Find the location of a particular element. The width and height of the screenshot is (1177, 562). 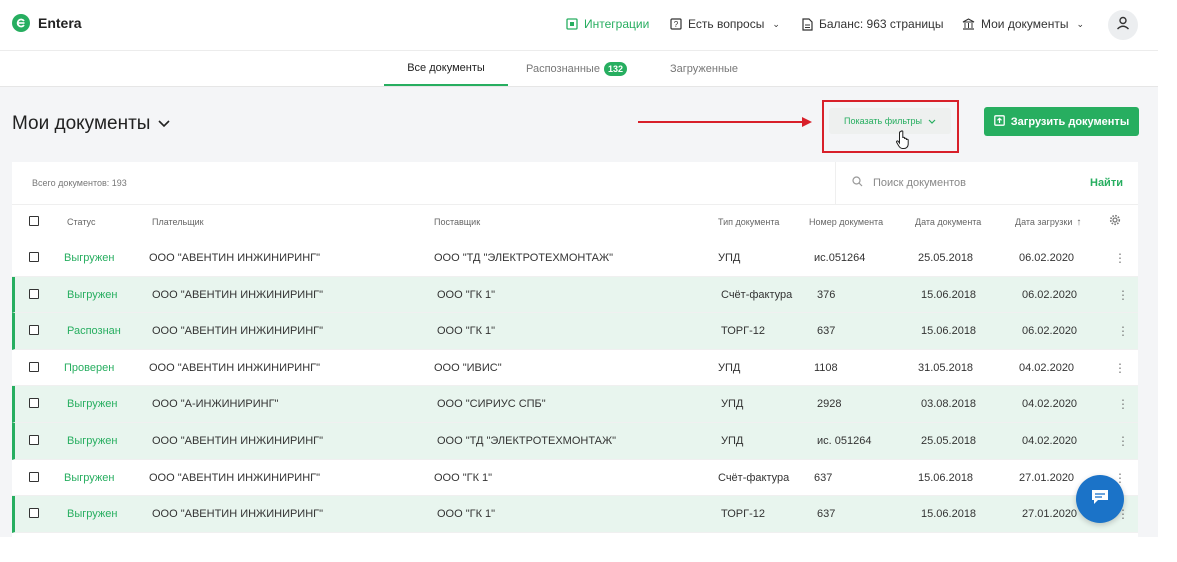

user-avatar is located at coordinates (1123, 25).